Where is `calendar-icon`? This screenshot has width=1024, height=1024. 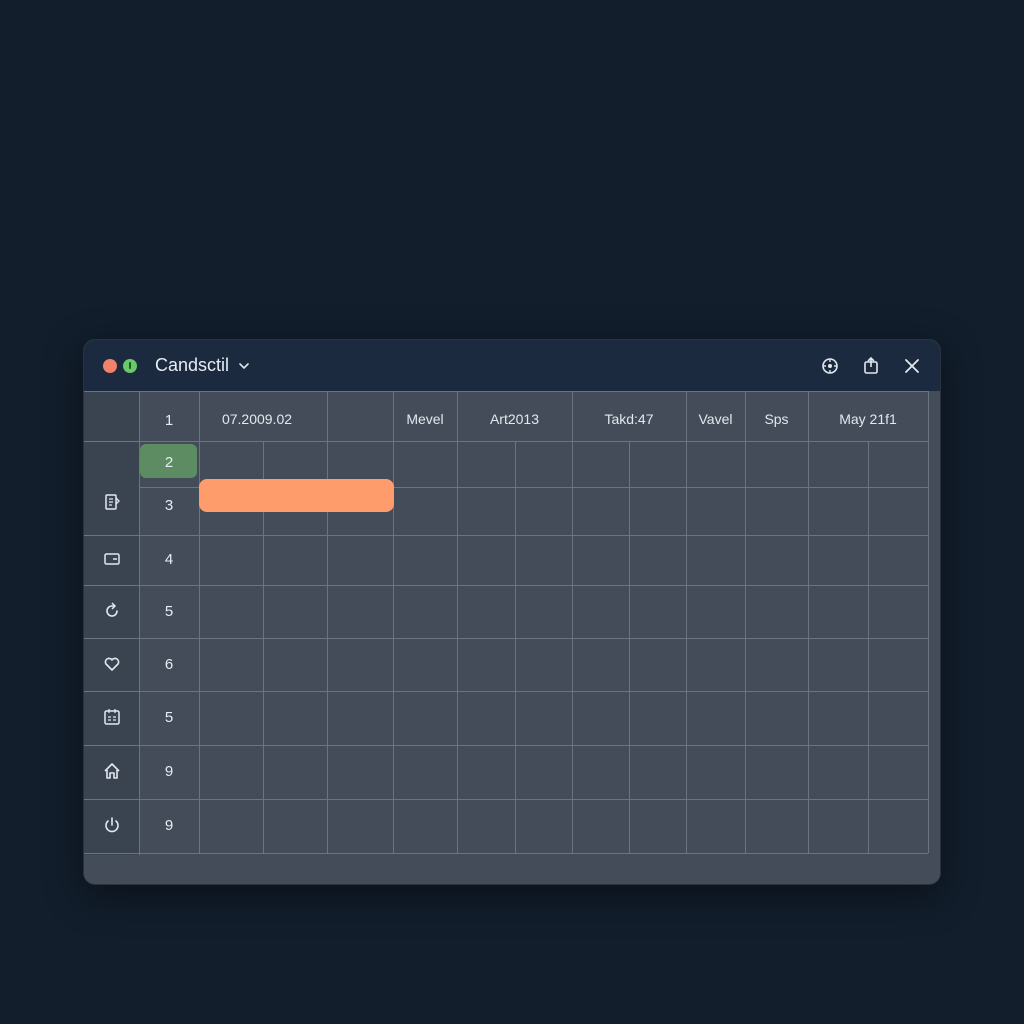
calendar-icon is located at coordinates (112, 717).